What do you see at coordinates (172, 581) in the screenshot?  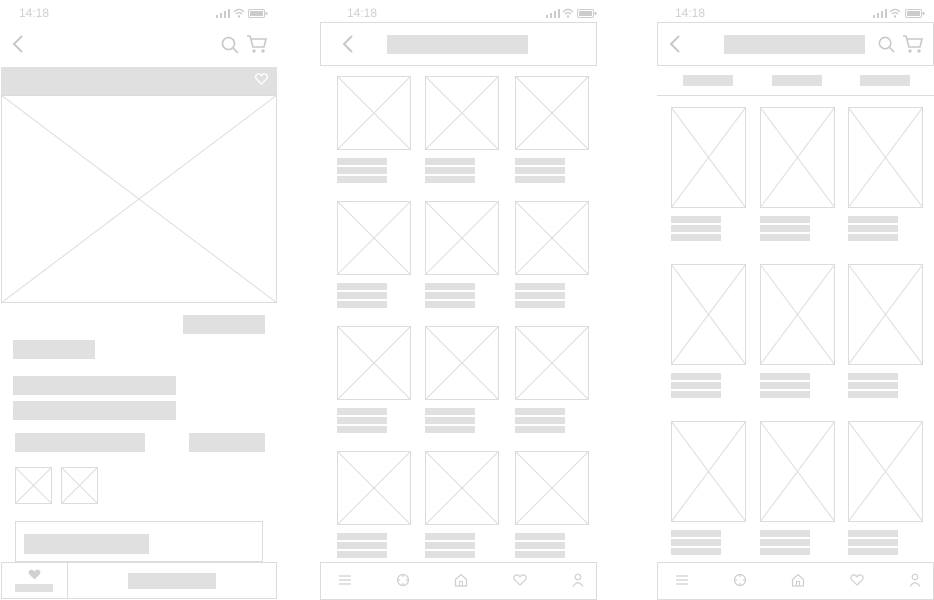 I see `add-to-cart-button` at bounding box center [172, 581].